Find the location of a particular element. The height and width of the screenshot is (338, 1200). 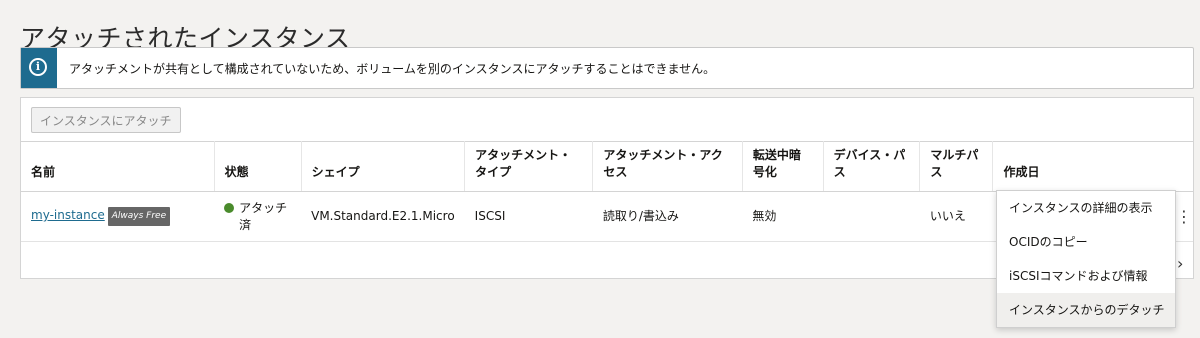

column-header-attachment-type: アタッチメント・タイプ is located at coordinates (529, 166).